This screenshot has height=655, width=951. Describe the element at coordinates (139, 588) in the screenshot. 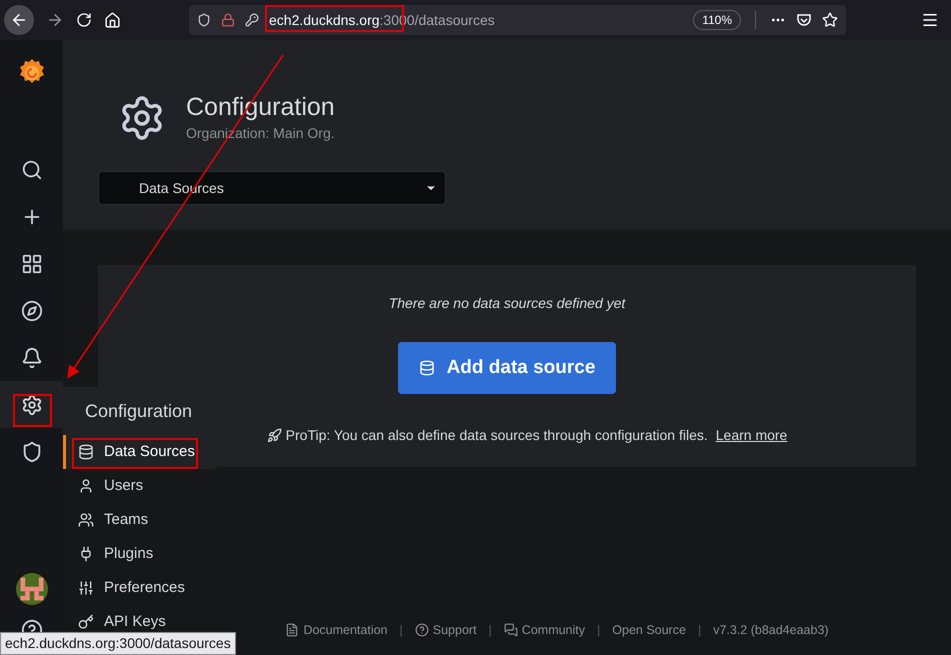

I see `menu-item: Preferences` at that location.